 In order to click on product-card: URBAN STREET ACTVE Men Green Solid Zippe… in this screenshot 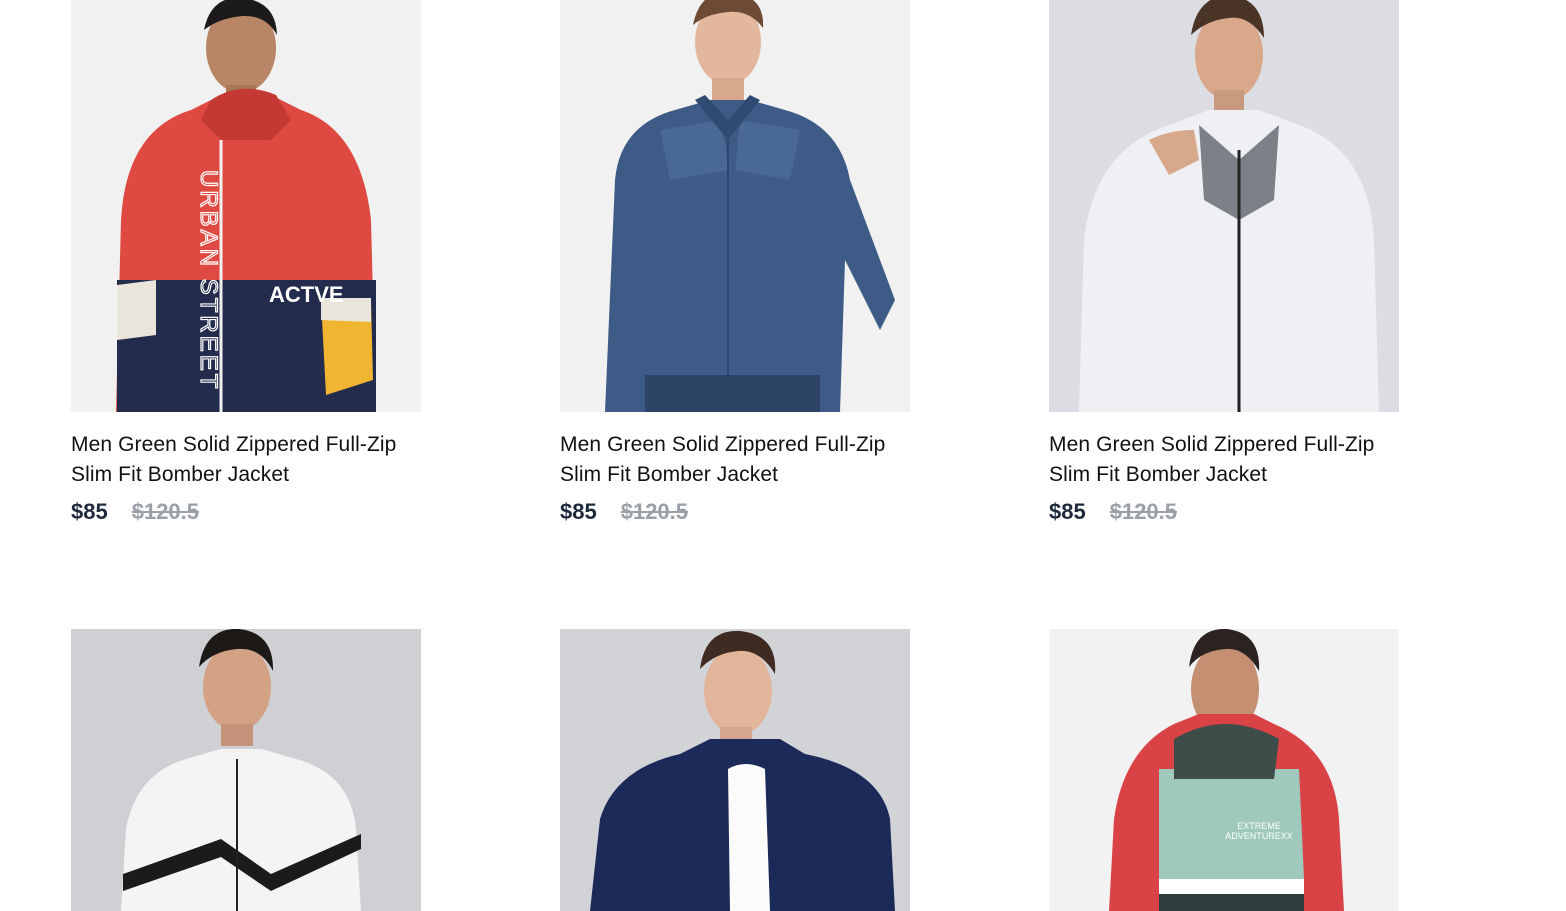, I will do `click(246, 262)`.